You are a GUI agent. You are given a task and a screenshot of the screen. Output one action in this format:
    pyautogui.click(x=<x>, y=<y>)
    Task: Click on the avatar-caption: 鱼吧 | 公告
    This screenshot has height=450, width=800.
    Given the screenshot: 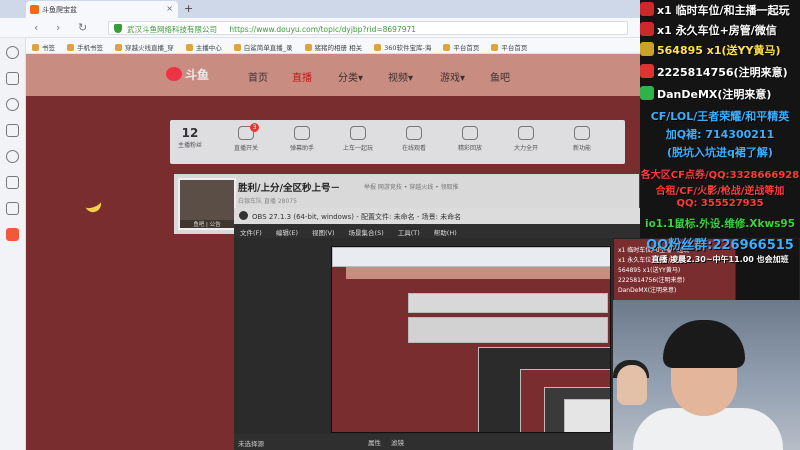 What is the action you would take?
    pyautogui.click(x=207, y=224)
    